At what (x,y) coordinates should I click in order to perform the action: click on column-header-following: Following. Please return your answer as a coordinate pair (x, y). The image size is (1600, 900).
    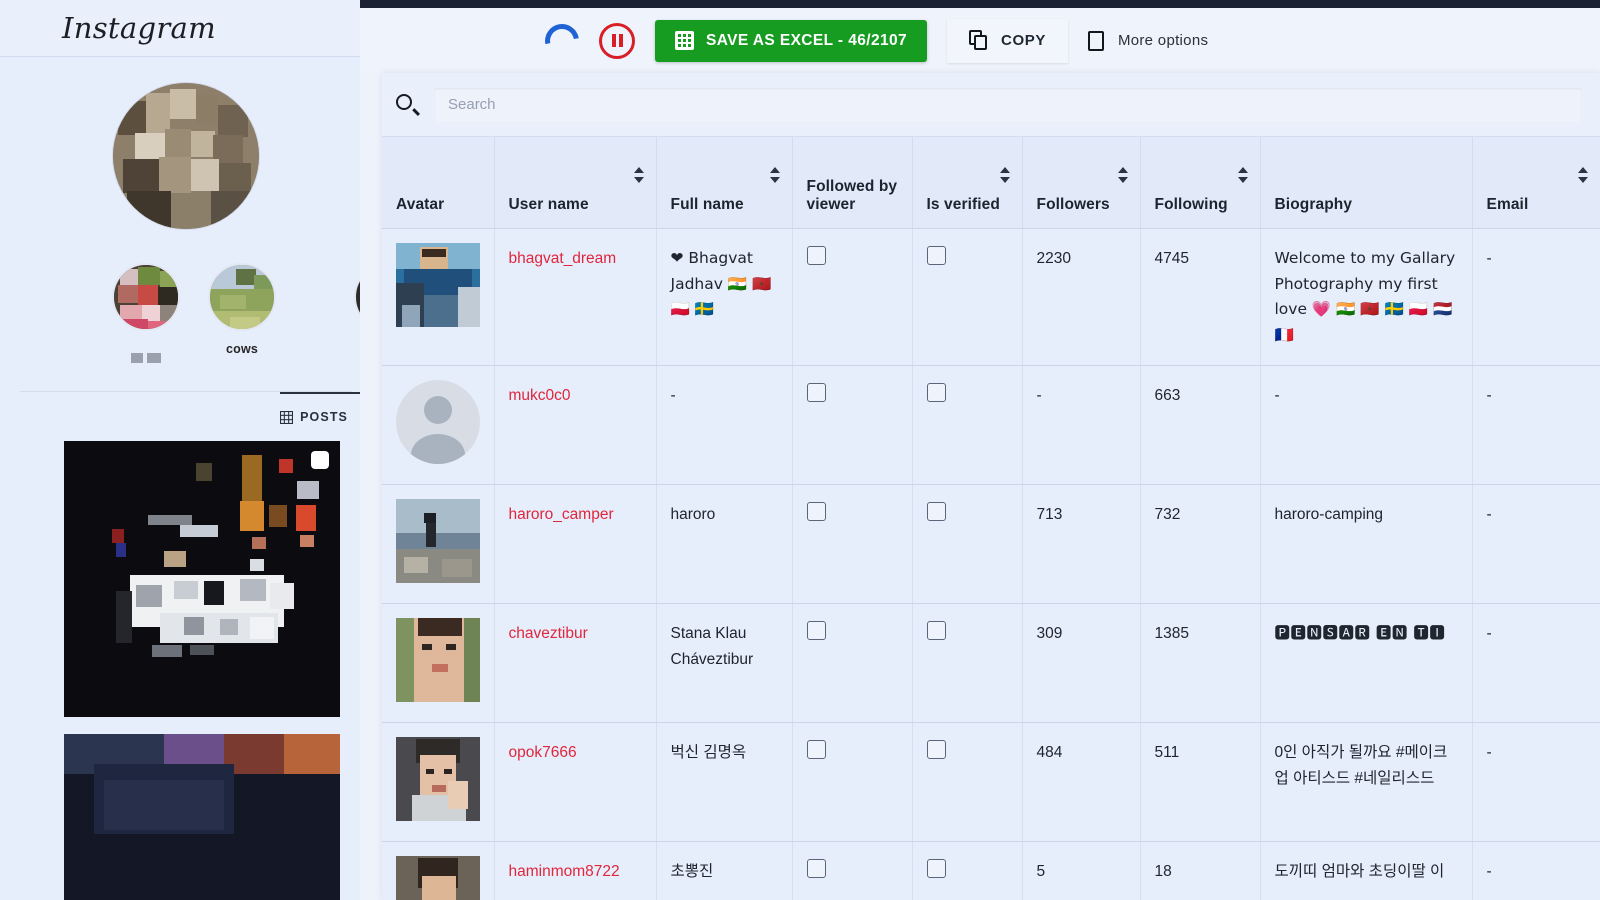
    Looking at the image, I should click on (1200, 182).